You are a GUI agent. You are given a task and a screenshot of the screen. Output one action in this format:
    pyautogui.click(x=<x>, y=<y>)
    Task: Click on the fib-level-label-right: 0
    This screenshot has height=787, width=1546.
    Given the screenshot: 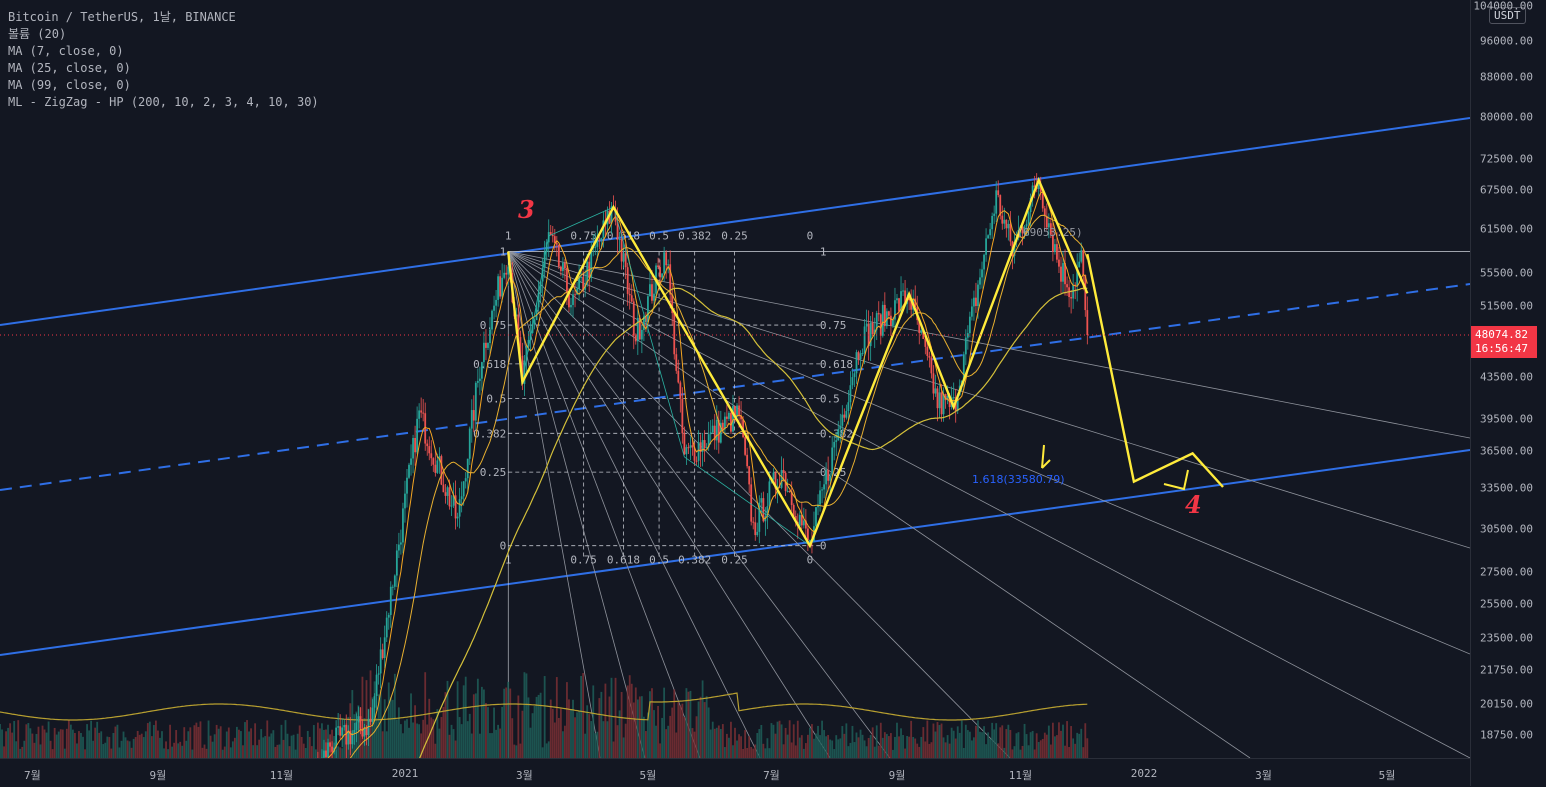 What is the action you would take?
    pyautogui.click(x=823, y=546)
    